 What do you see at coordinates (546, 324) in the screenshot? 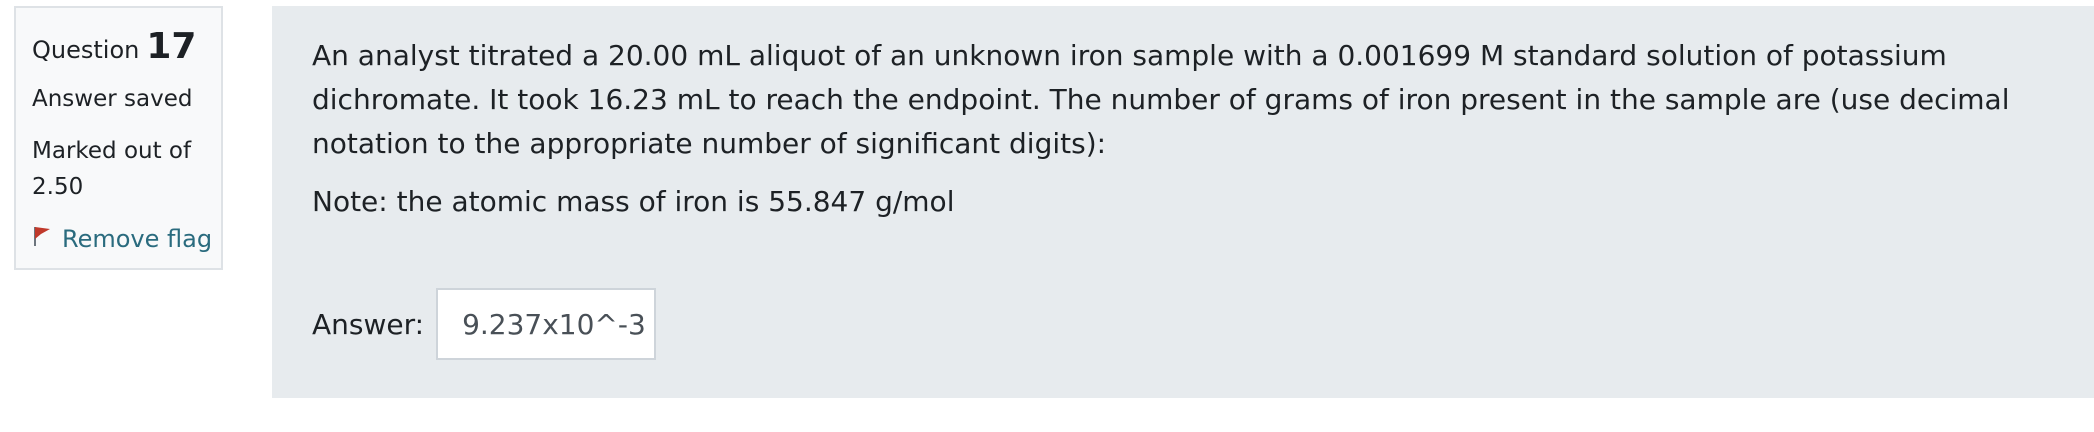
I see `answer-input` at bounding box center [546, 324].